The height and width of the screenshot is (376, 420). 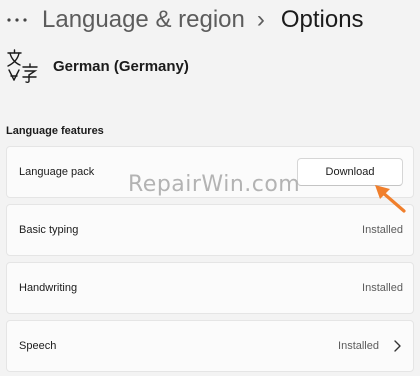 I want to click on pointer-arrow-icon, so click(x=390, y=199).